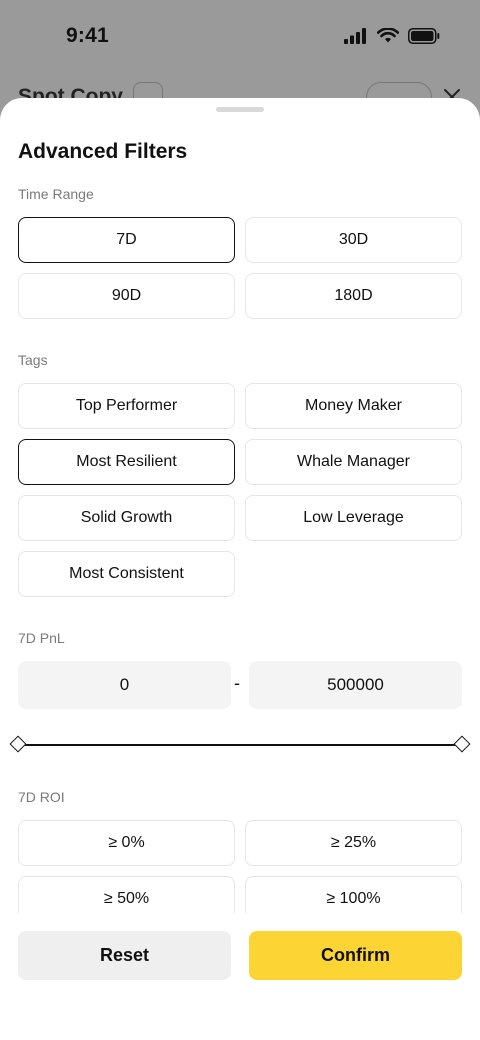 The image size is (480, 1040). What do you see at coordinates (56, 194) in the screenshot?
I see `time-range-label: Time Range` at bounding box center [56, 194].